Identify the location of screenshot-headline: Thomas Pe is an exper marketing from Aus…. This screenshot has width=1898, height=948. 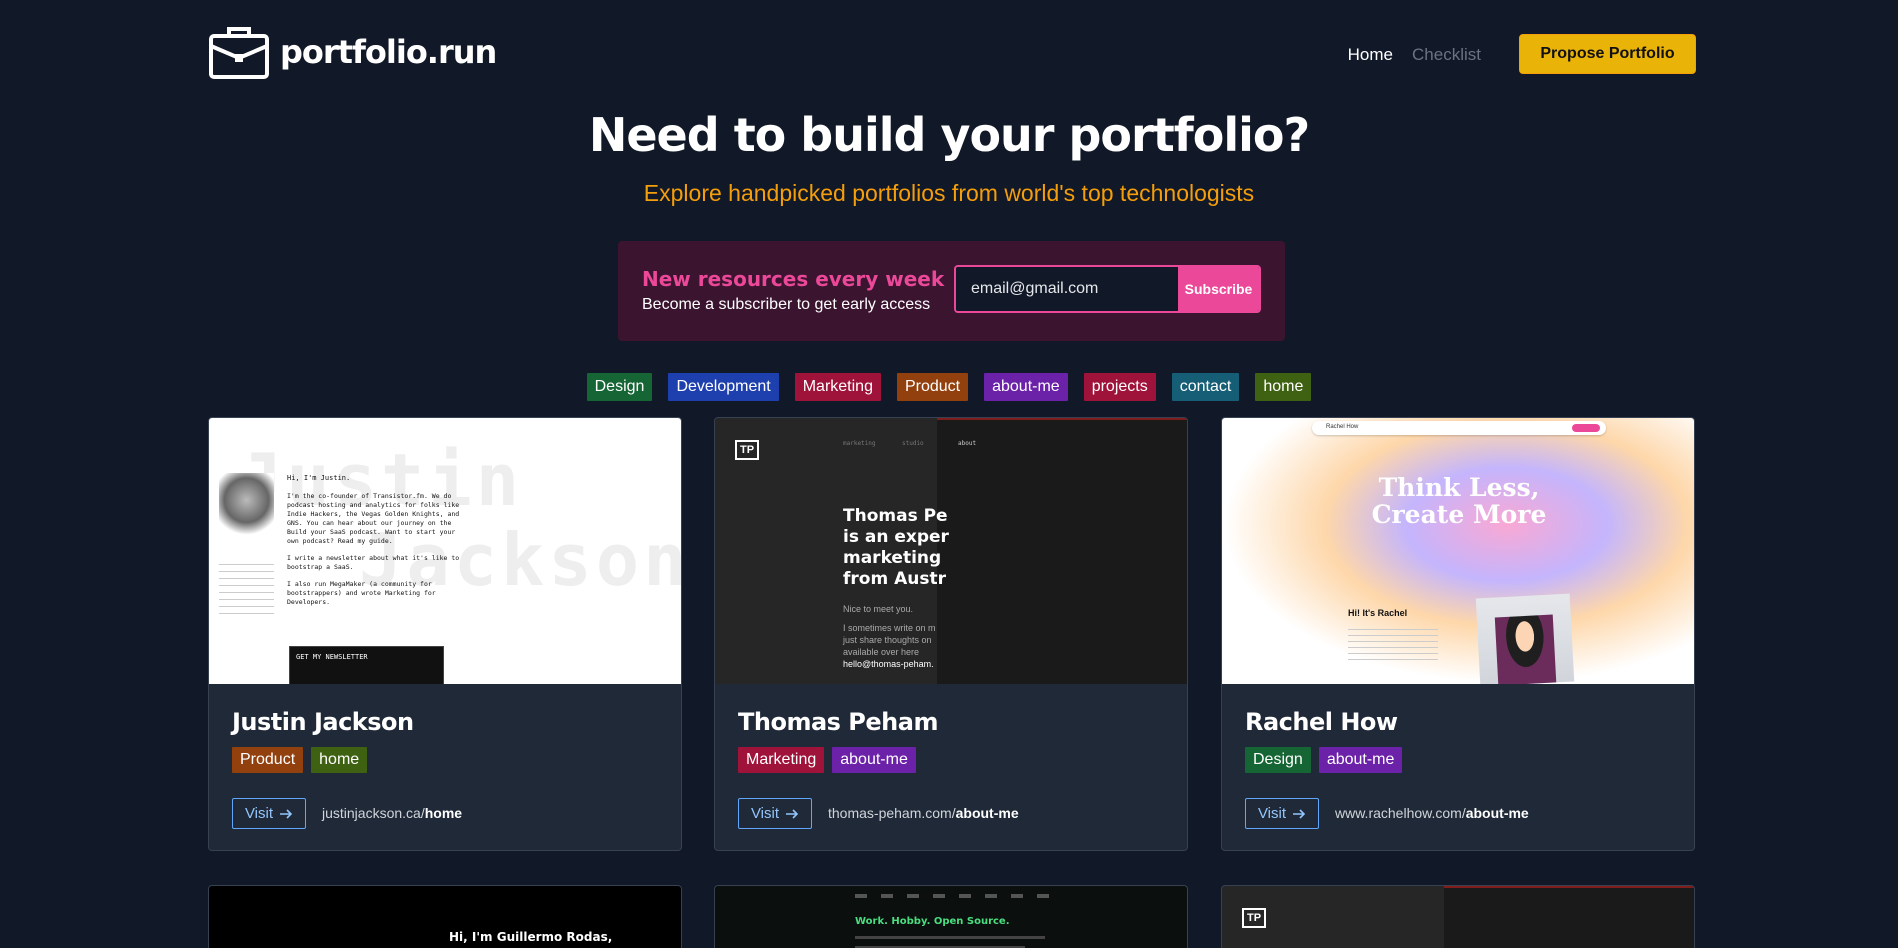
(896, 547).